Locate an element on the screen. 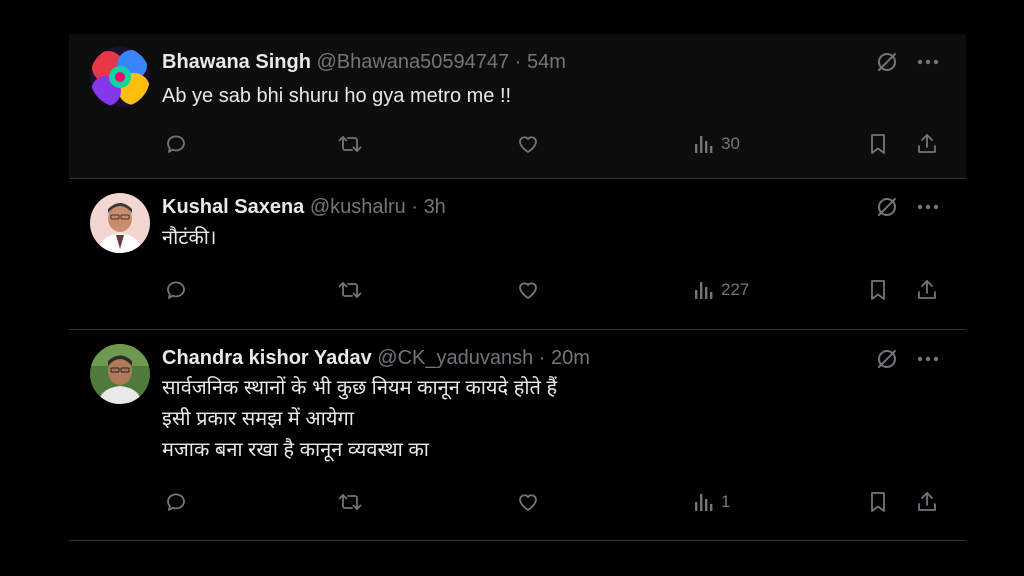 This screenshot has height=576, width=1024. tweet-header: Bhawana Singh @Bhawana50594747 · 54m is located at coordinates (364, 62).